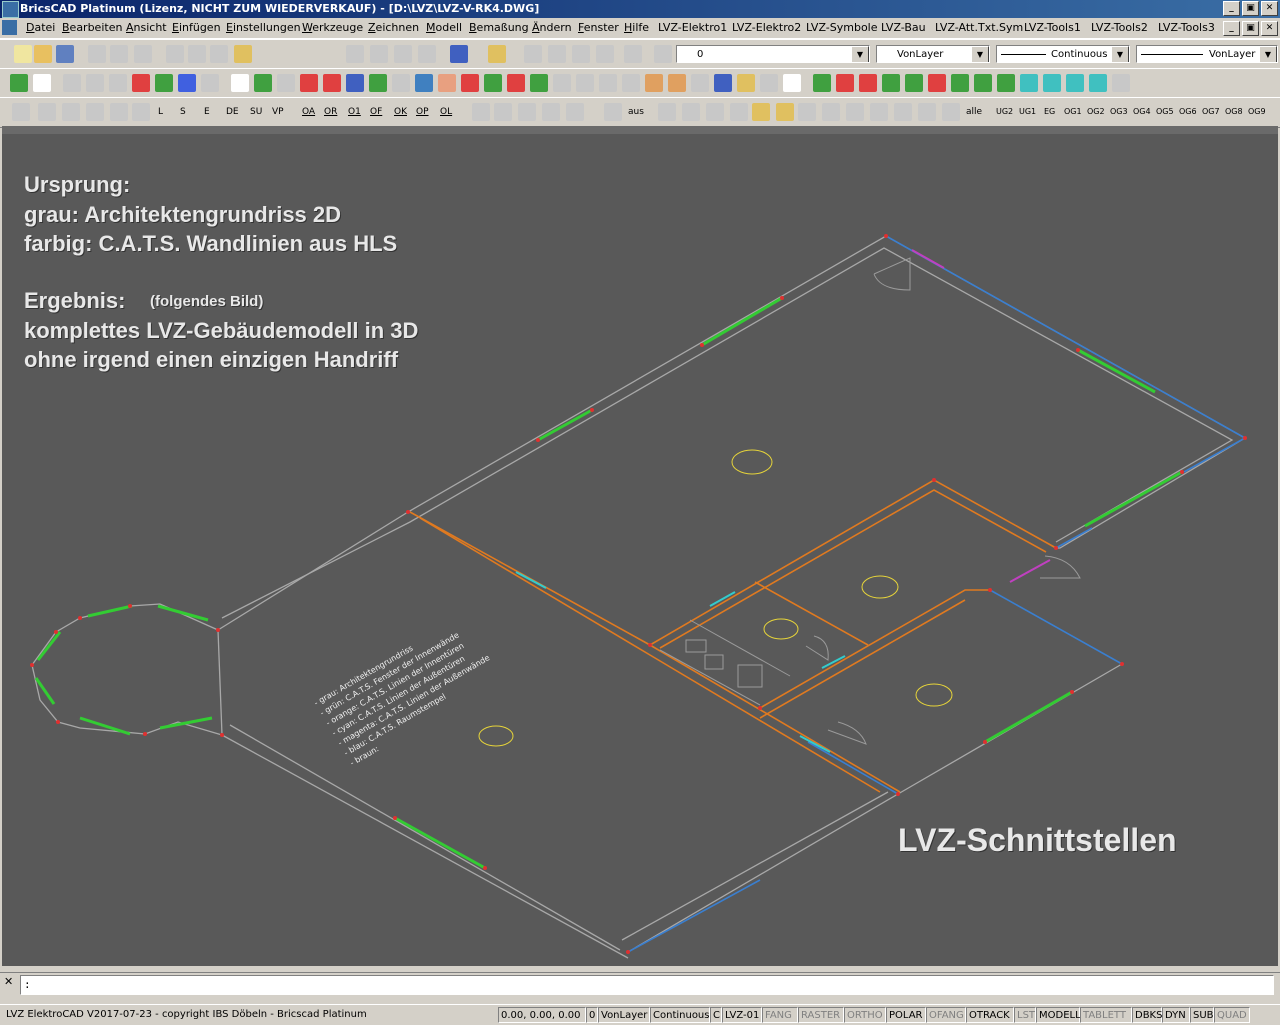 Image resolution: width=1280 pixels, height=1025 pixels. What do you see at coordinates (739, 112) in the screenshot?
I see `building-tool-4-icon` at bounding box center [739, 112].